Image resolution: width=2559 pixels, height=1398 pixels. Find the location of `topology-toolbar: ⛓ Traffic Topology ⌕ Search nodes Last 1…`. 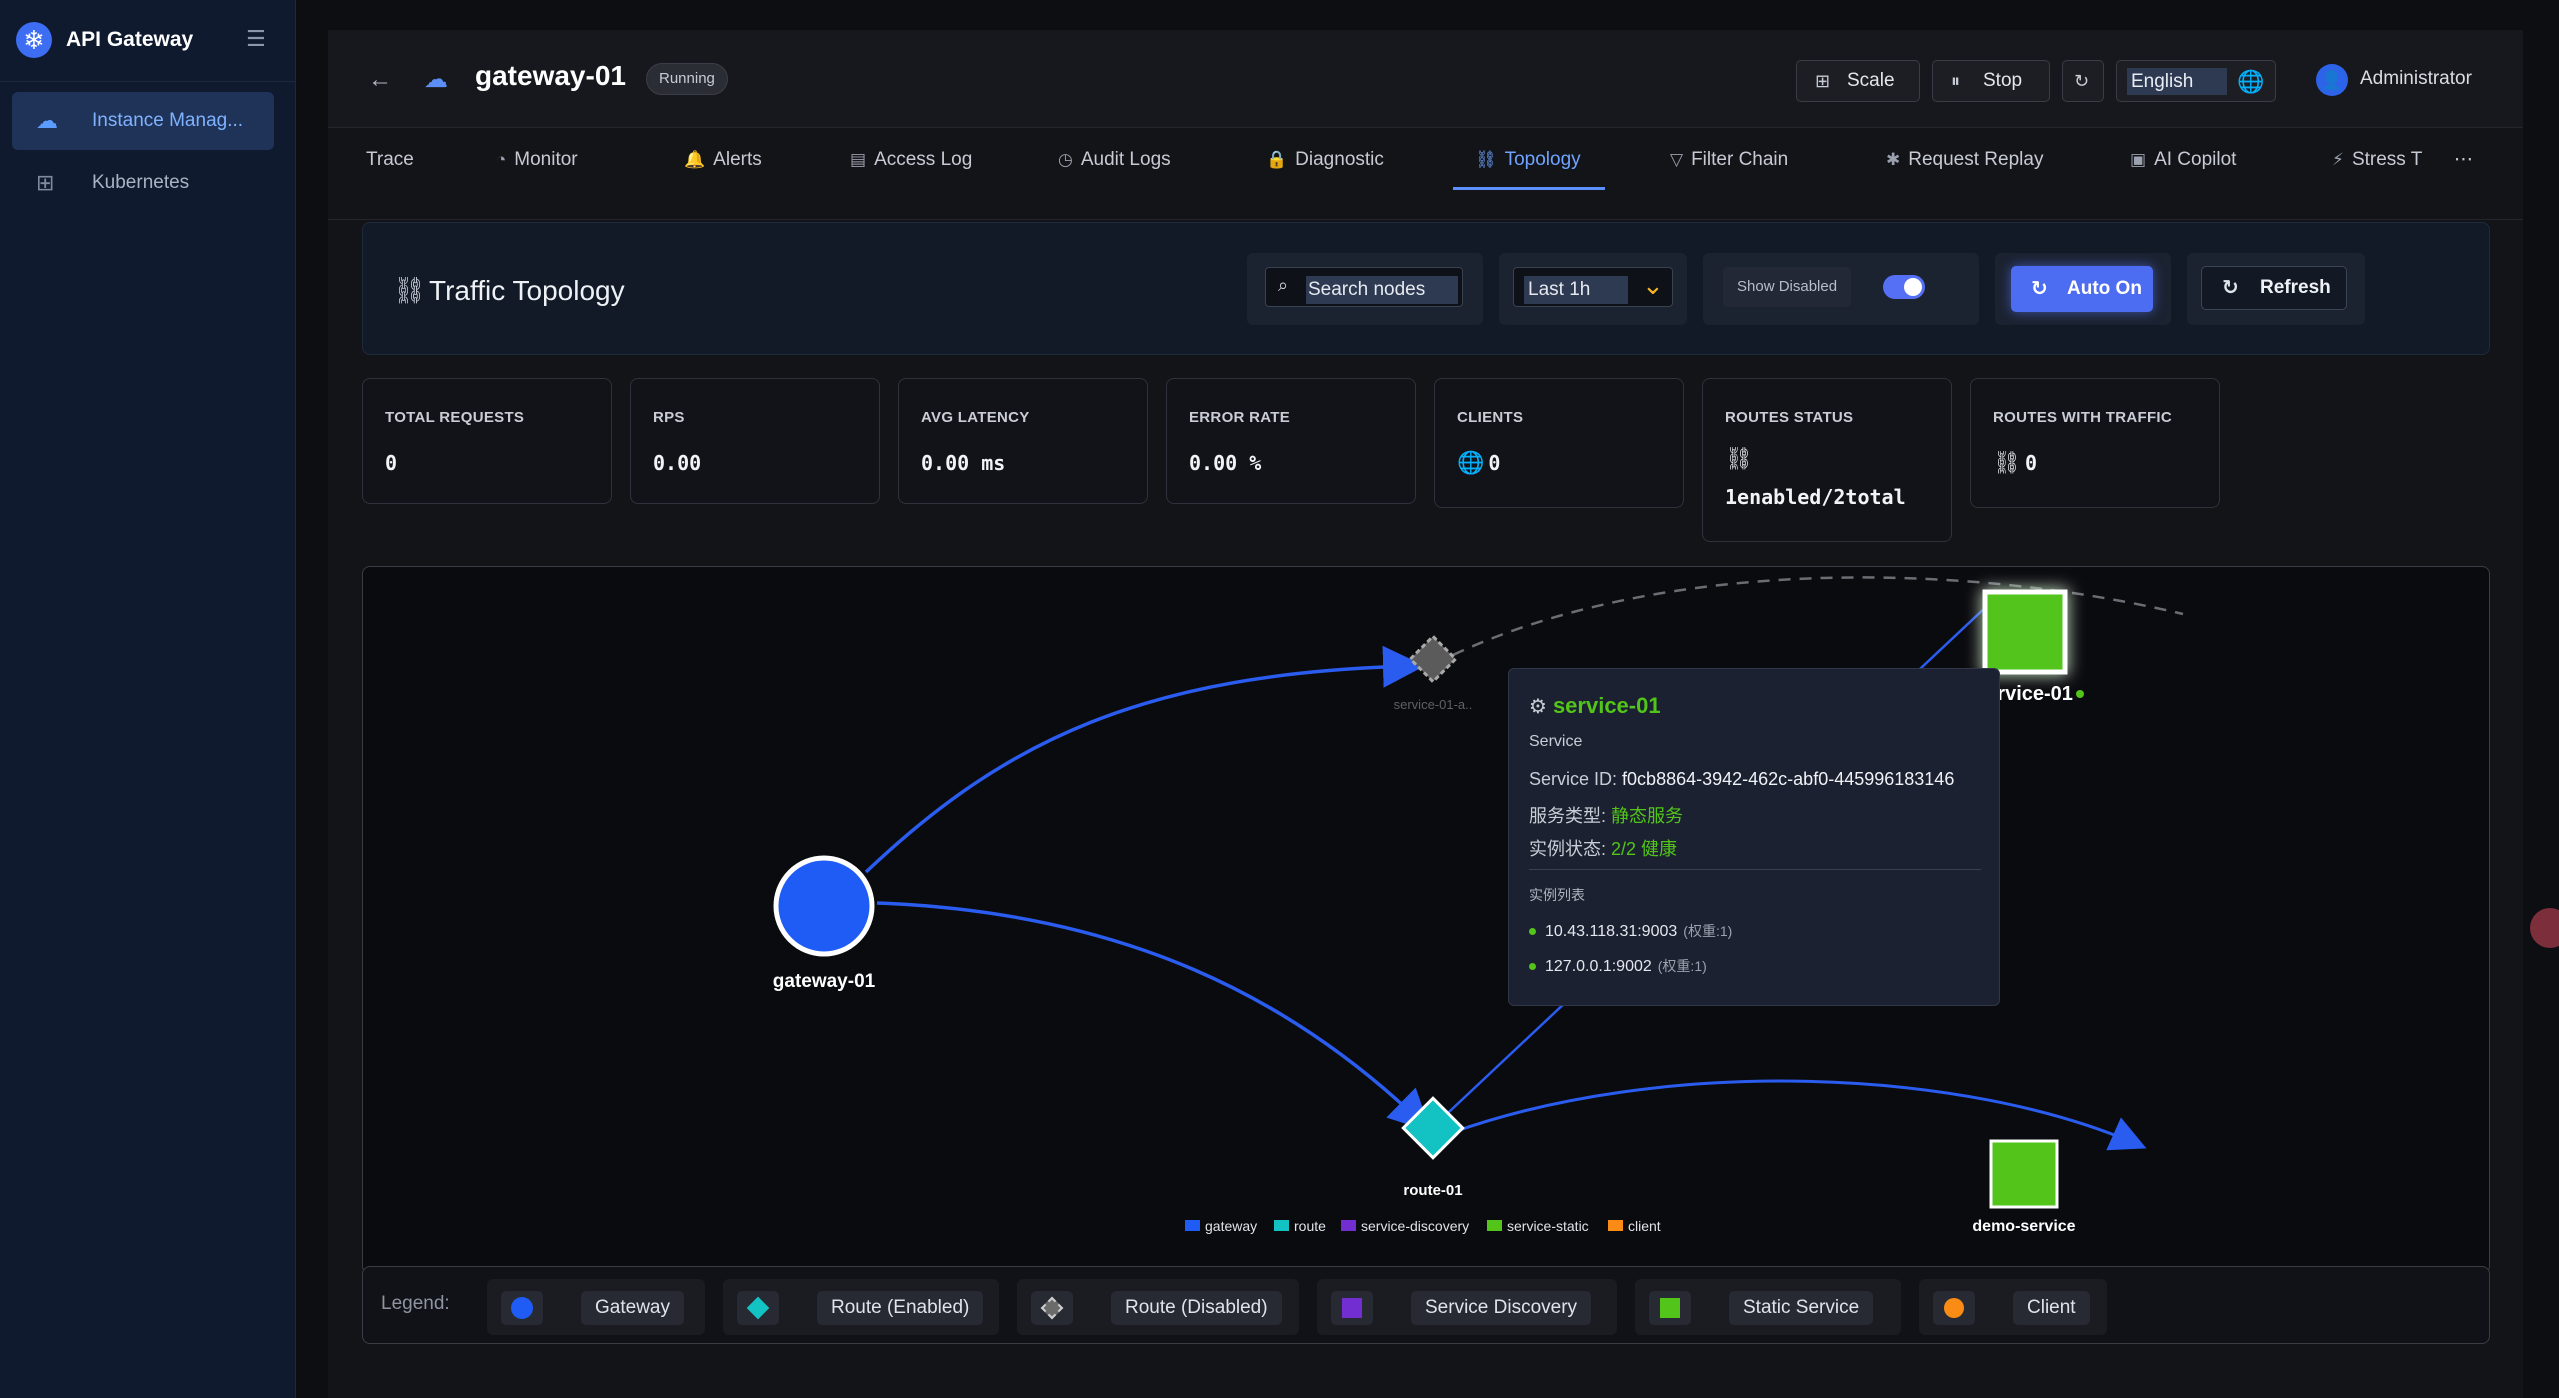

topology-toolbar: ⛓ Traffic Topology ⌕ Search nodes Last 1… is located at coordinates (1426, 288).